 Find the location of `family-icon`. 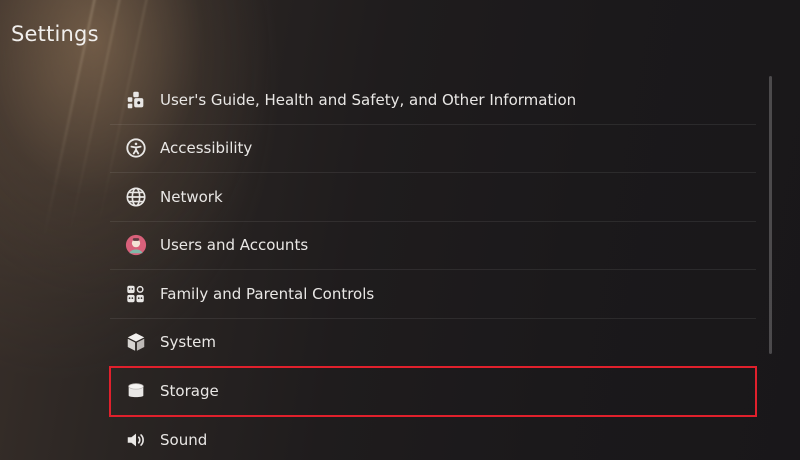

family-icon is located at coordinates (136, 294).